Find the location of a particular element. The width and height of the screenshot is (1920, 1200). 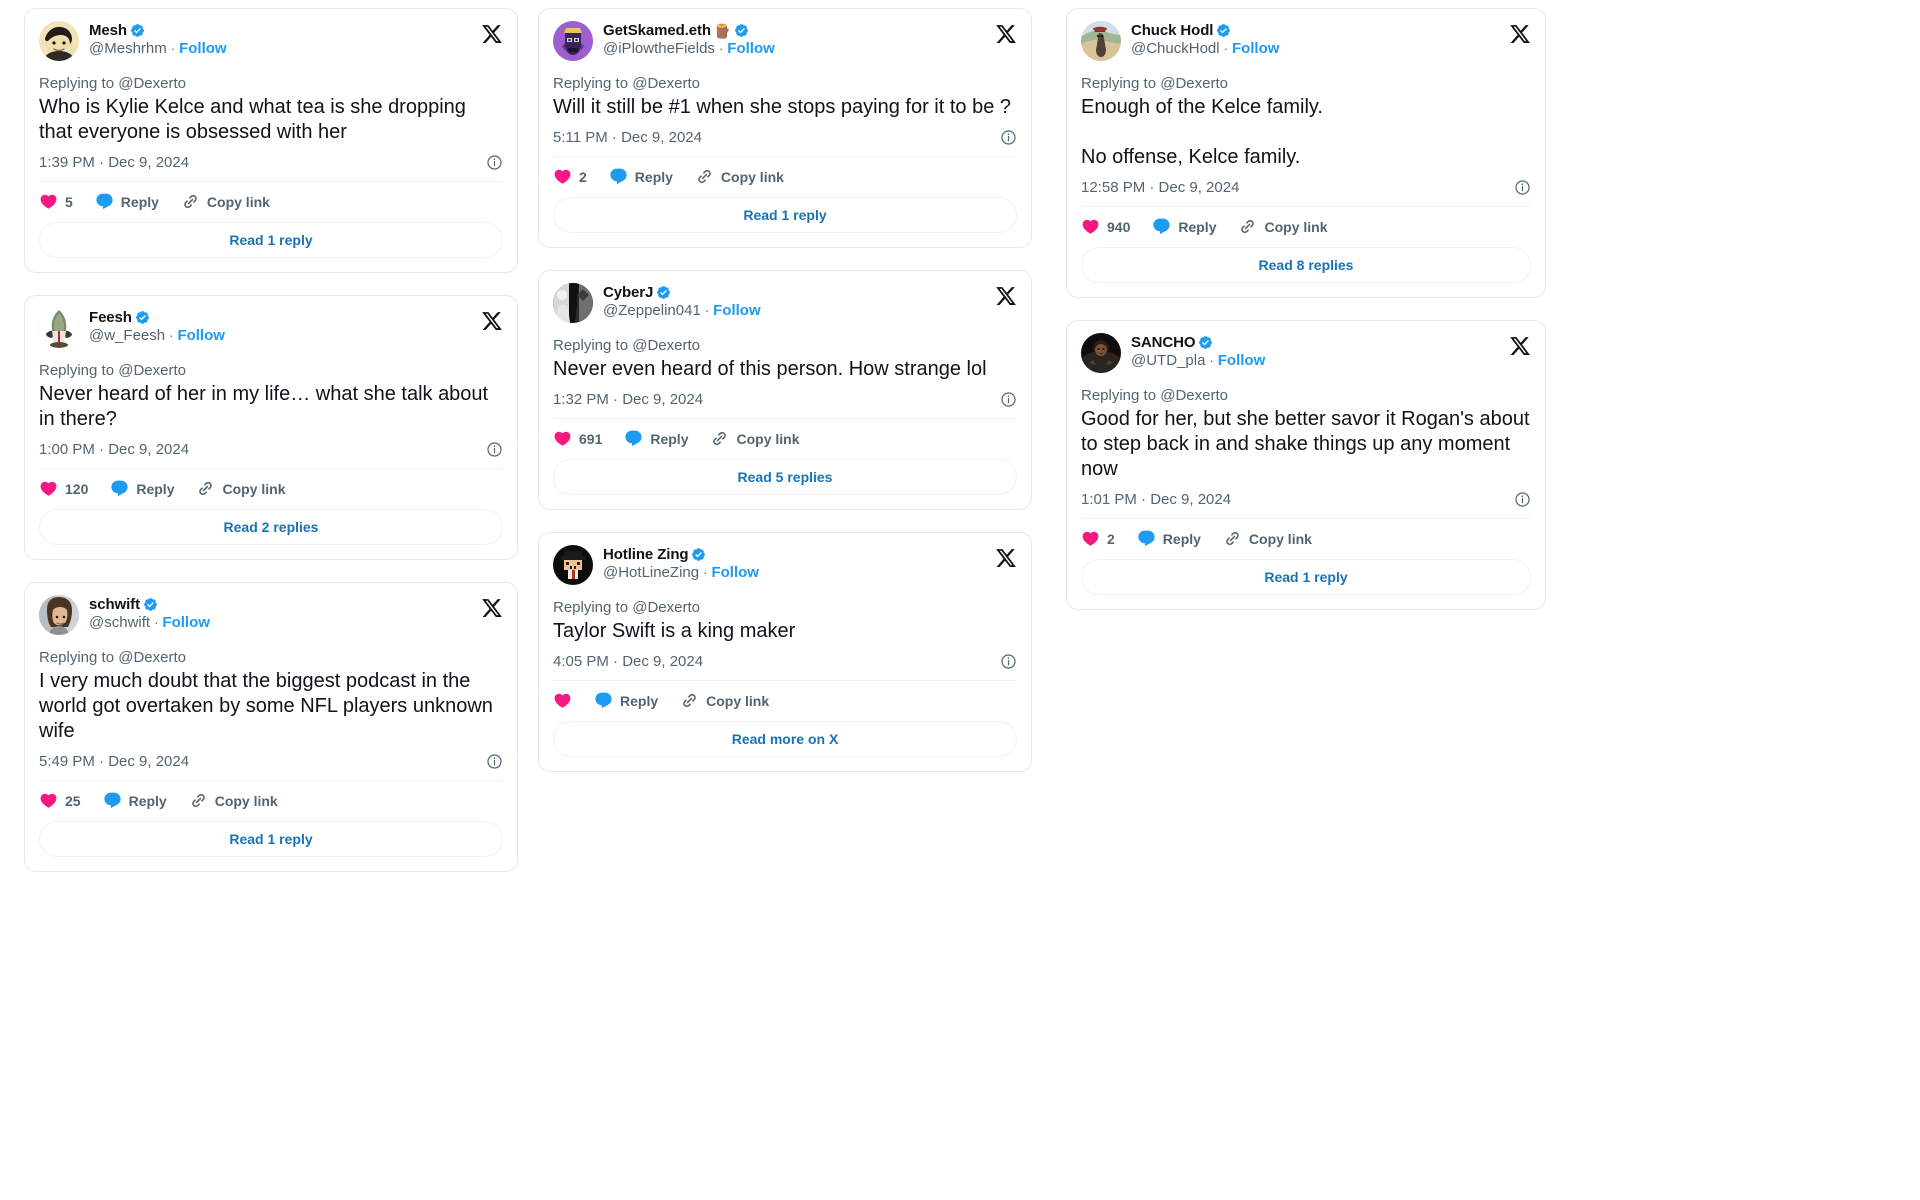

timestamp: 1:00 PM · Dec 9, 2024 is located at coordinates (114, 449).